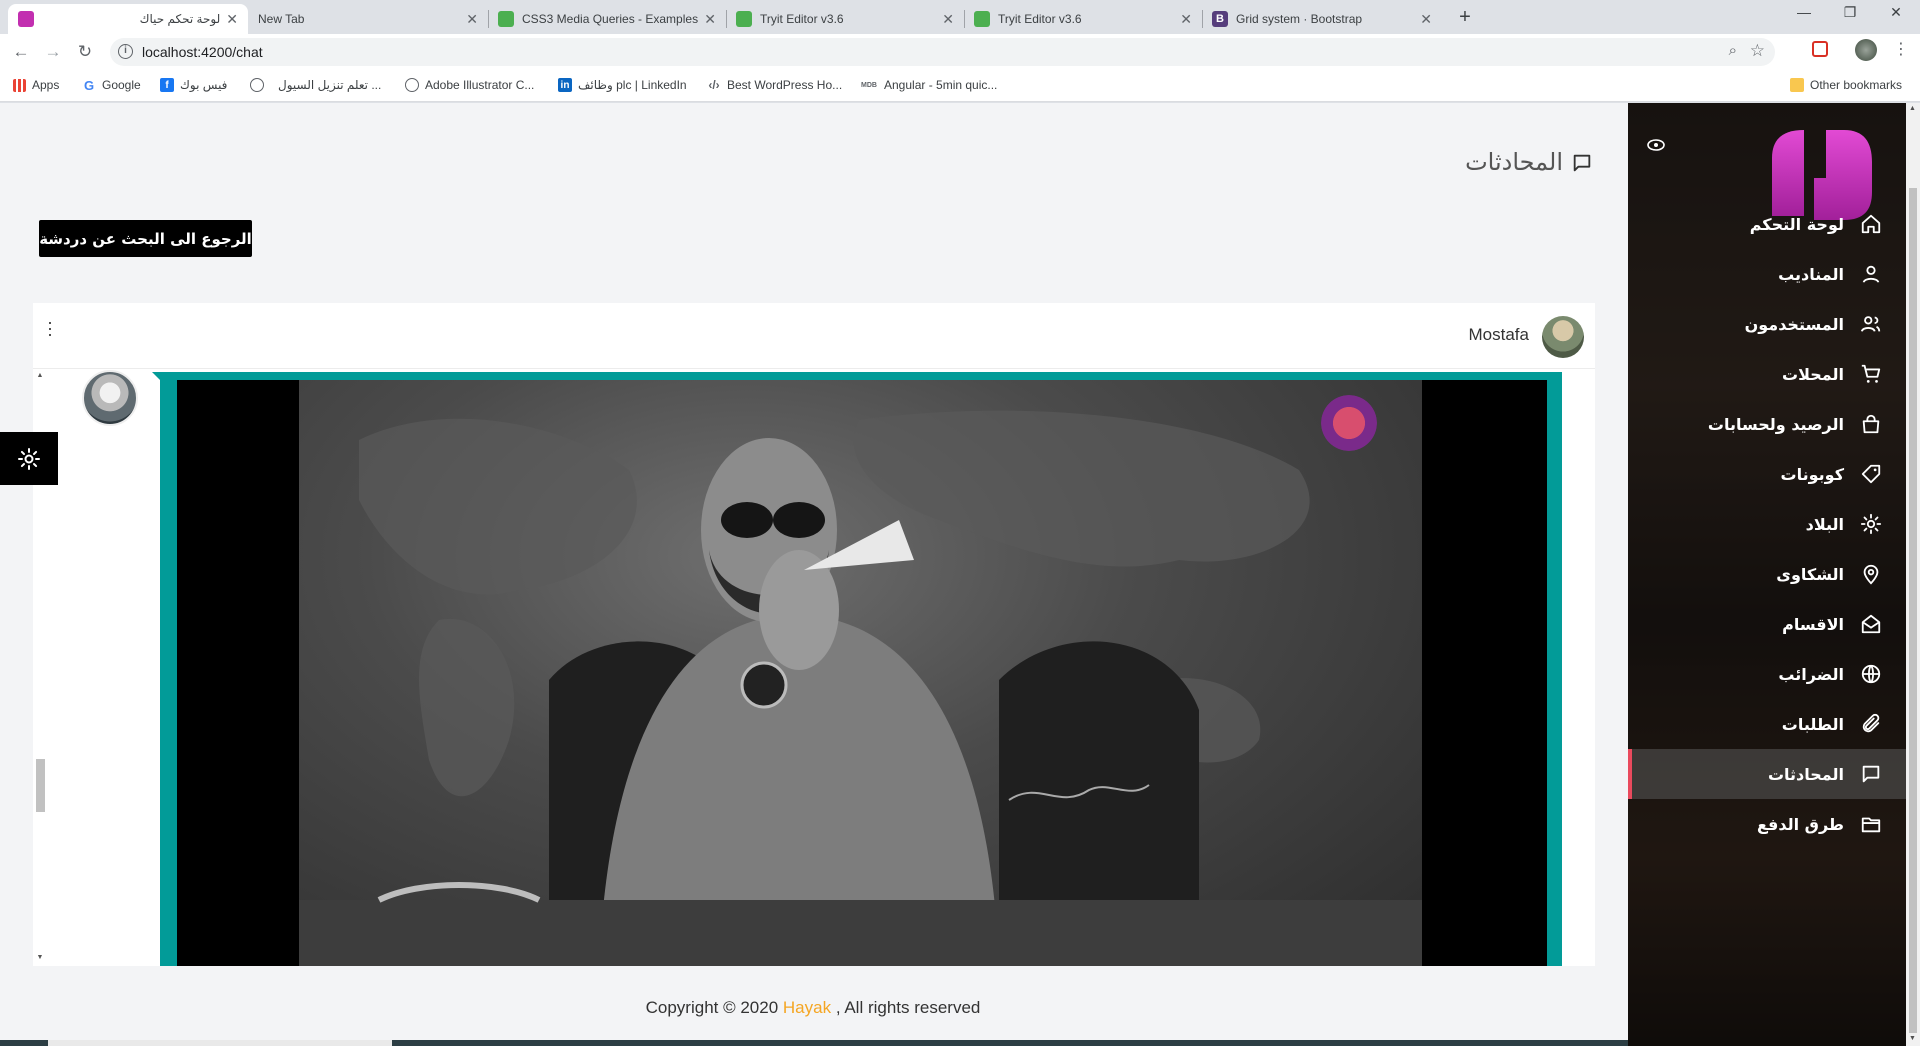 This screenshot has height=1046, width=1920. Describe the element at coordinates (714, 1007) in the screenshot. I see `copyright-text: Copyright © 2020` at that location.